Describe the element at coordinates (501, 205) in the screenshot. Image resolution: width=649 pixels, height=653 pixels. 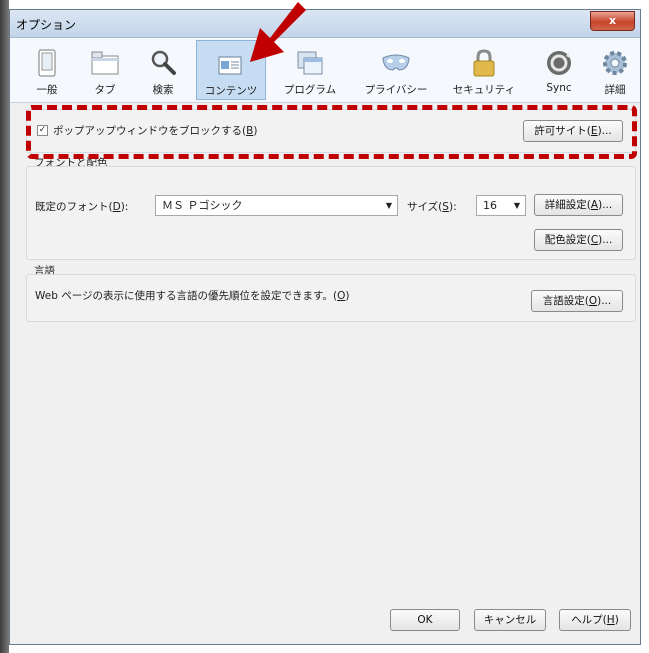
I see `font-size-select: 16 ▼` at that location.